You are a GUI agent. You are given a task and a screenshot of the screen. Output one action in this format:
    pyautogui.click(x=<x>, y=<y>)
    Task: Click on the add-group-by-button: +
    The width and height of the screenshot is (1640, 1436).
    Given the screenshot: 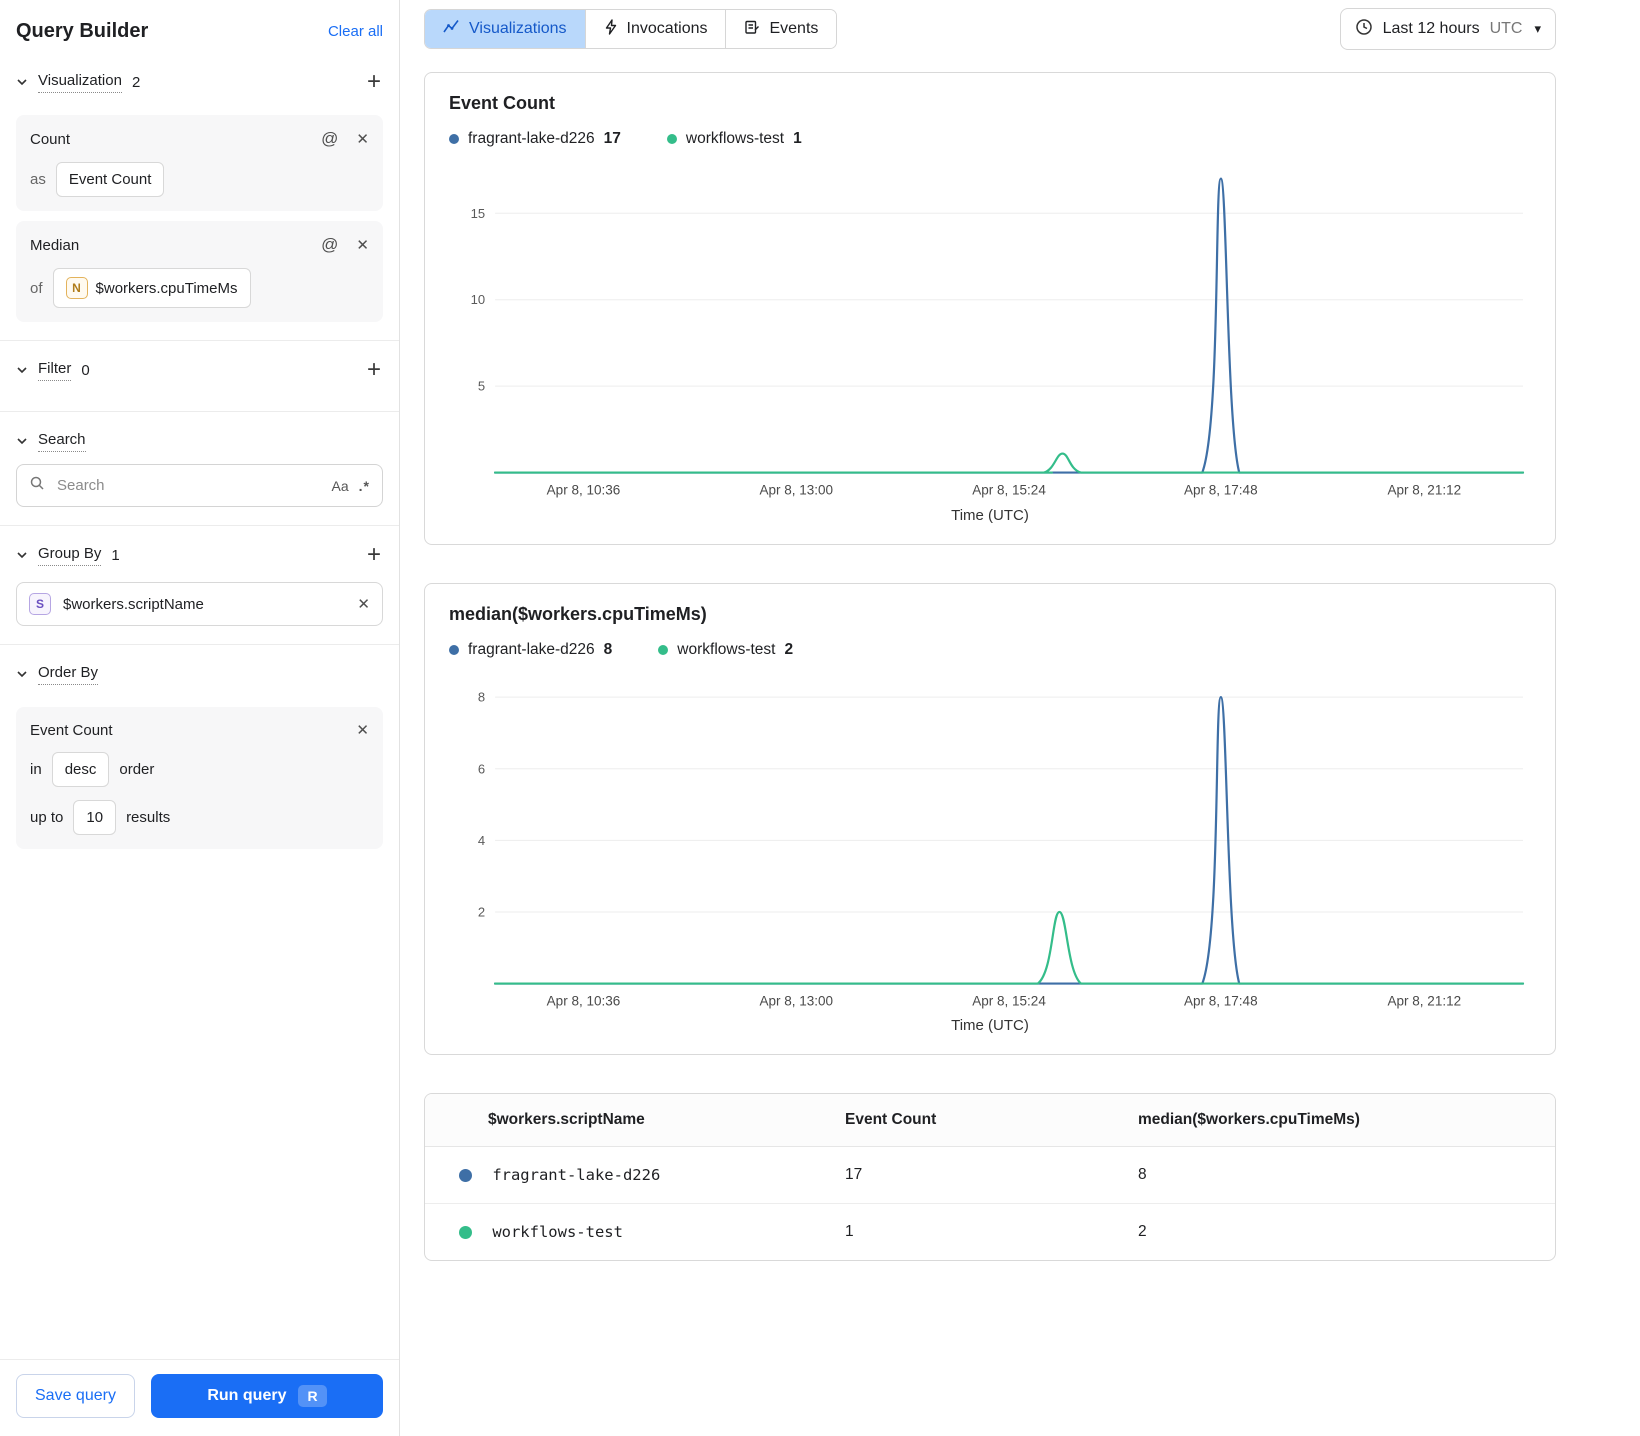 What is the action you would take?
    pyautogui.click(x=374, y=555)
    